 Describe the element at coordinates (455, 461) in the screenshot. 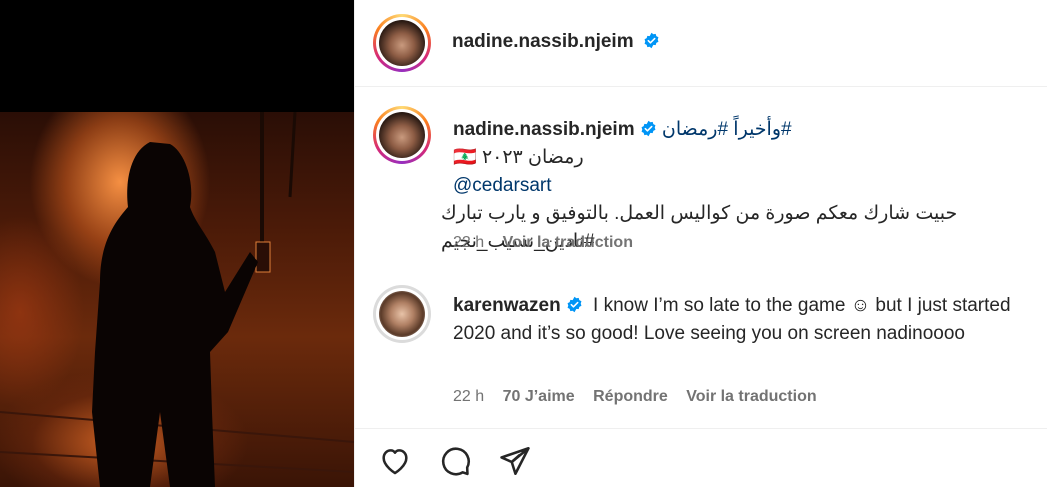

I see `comment-icon` at that location.